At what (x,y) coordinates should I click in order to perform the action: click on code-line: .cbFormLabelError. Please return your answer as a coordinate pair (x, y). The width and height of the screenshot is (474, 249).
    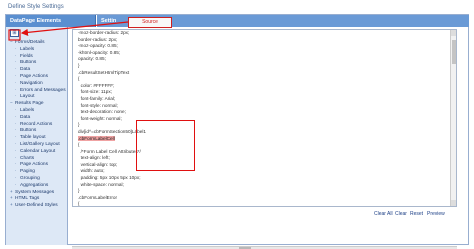
    Looking at the image, I should click on (267, 198).